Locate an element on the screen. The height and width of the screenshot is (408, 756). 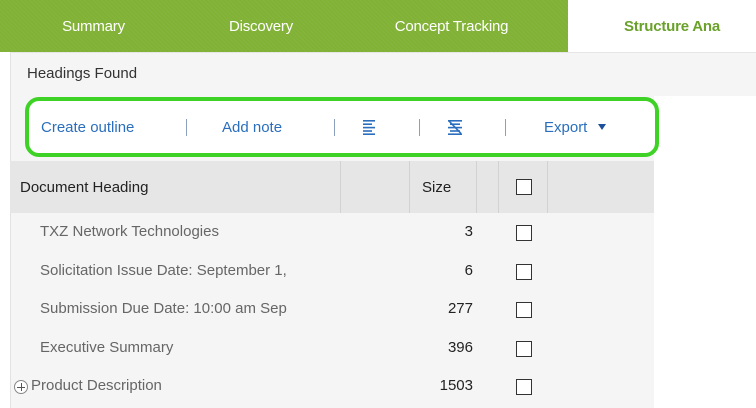
tab-summary: Summary is located at coordinates (93, 26).